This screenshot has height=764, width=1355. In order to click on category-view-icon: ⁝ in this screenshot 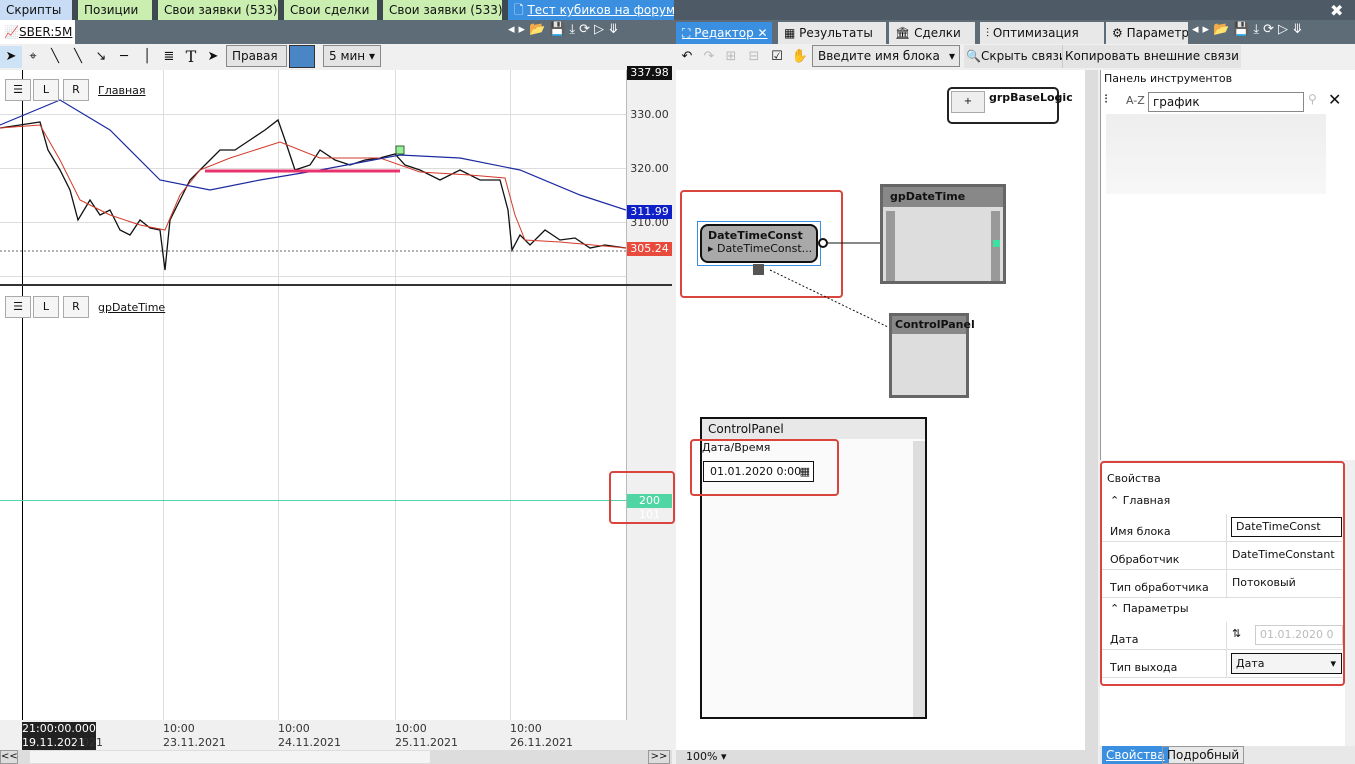, I will do `click(1114, 102)`.